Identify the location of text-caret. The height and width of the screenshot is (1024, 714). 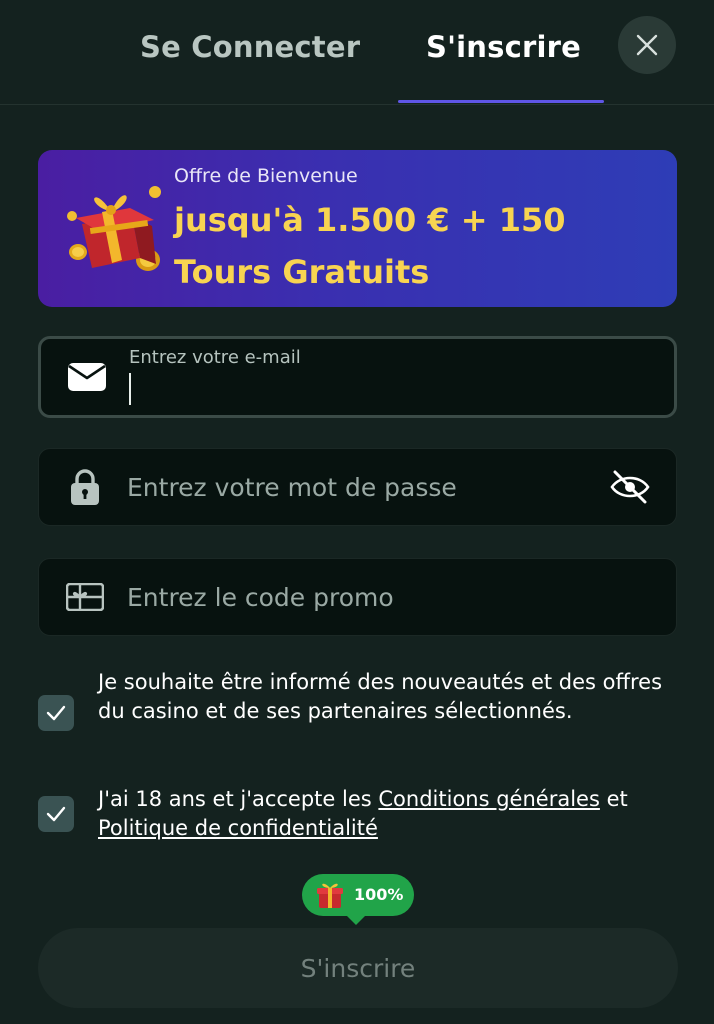
(130, 389).